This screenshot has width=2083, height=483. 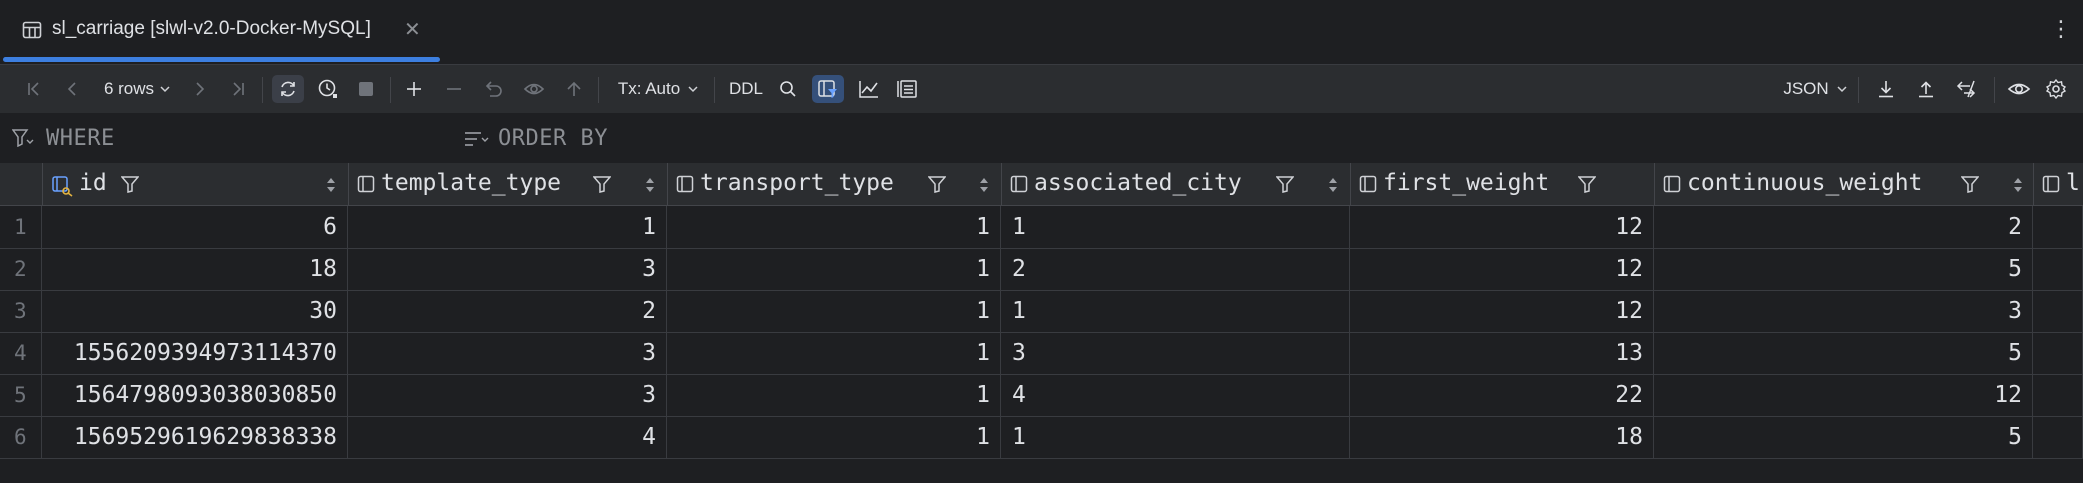 I want to click on table-row: 3 30 2 1 1 12 3, so click(x=1041, y=311).